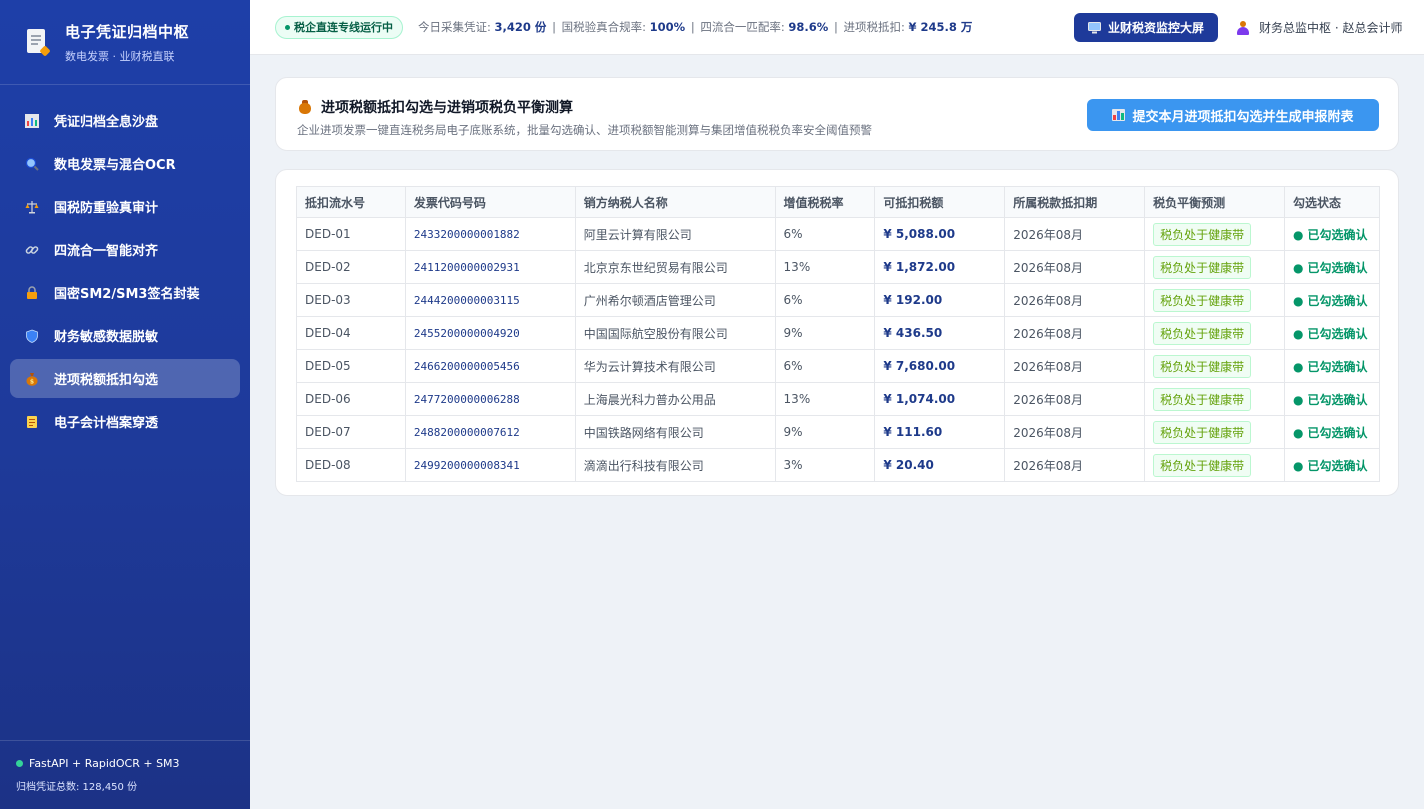 This screenshot has width=1424, height=809. Describe the element at coordinates (675, 399) in the screenshot. I see `seller-name-cell: 上海晨光科力普办公用品` at that location.